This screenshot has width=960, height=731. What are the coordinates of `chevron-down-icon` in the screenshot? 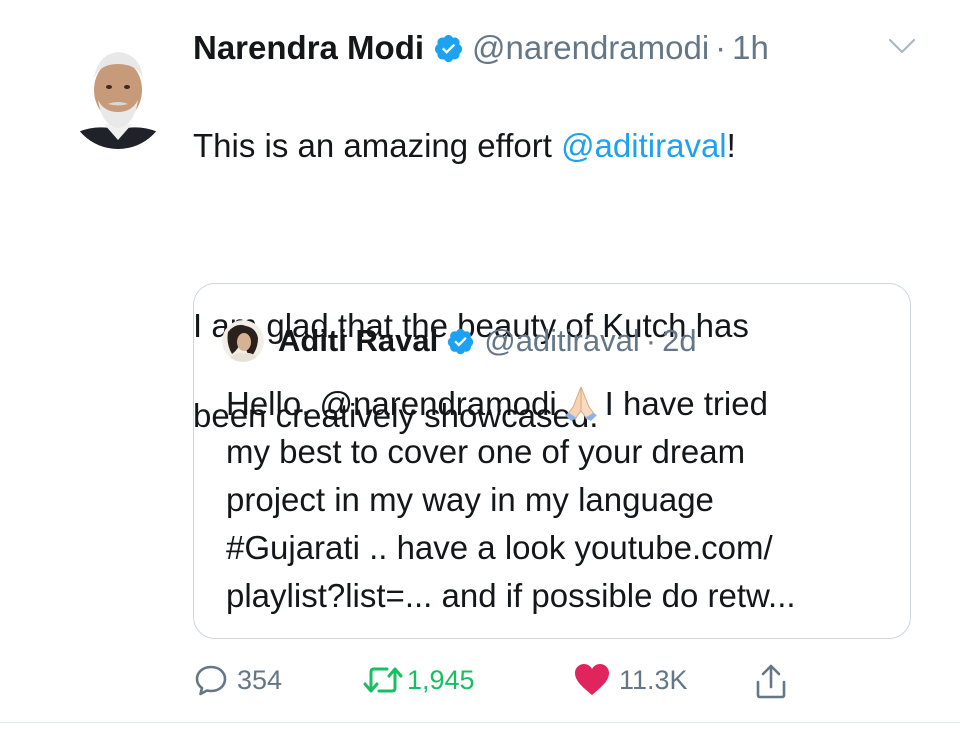 It's located at (902, 46).